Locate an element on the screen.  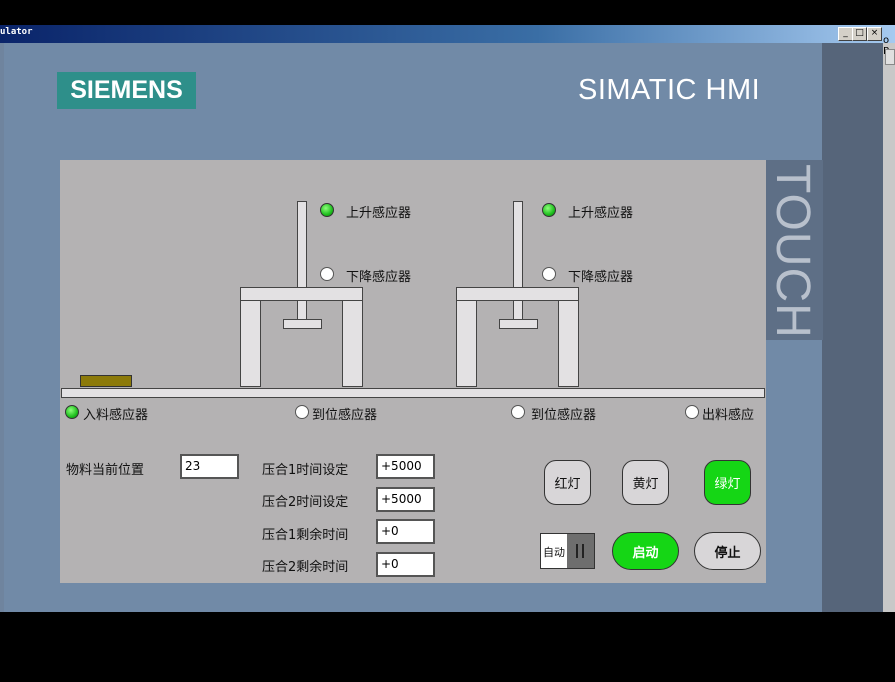
arrive1-sensor-led is located at coordinates (302, 412).